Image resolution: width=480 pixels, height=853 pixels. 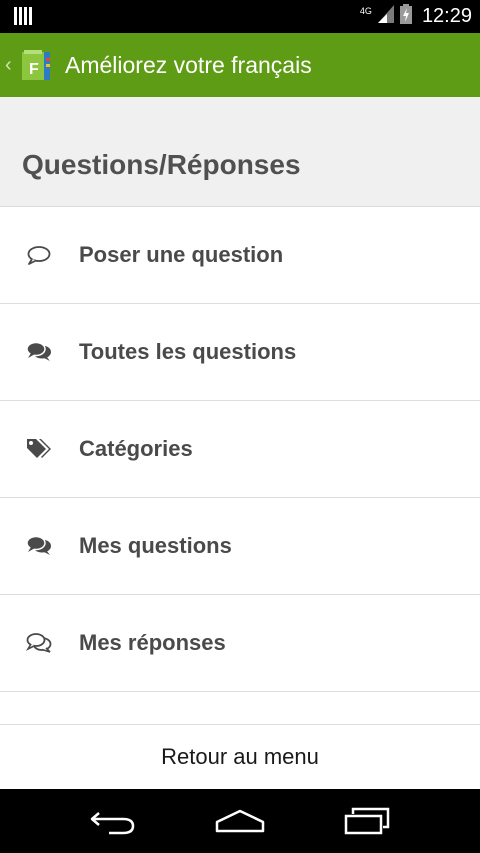 I want to click on section-title: Questions/Réponses, so click(x=161, y=164).